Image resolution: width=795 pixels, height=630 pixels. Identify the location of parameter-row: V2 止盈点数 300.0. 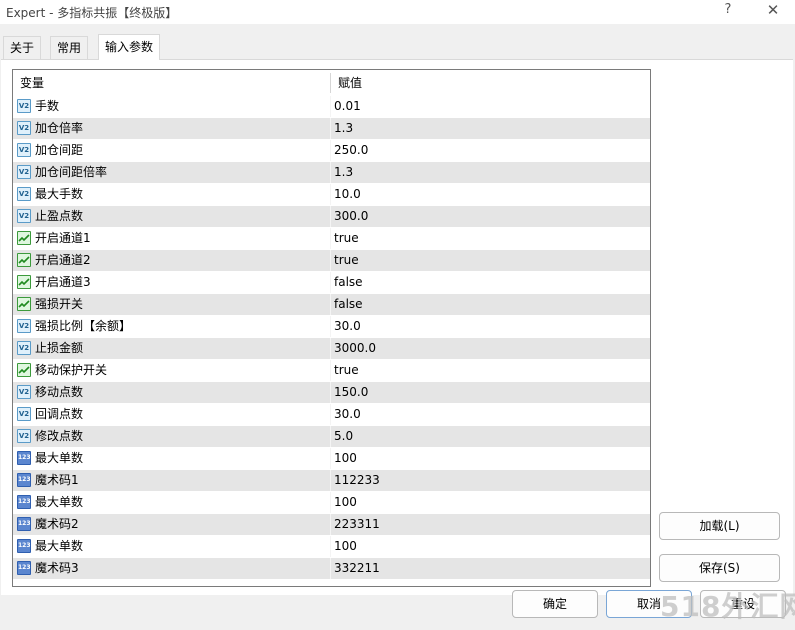
(331, 217).